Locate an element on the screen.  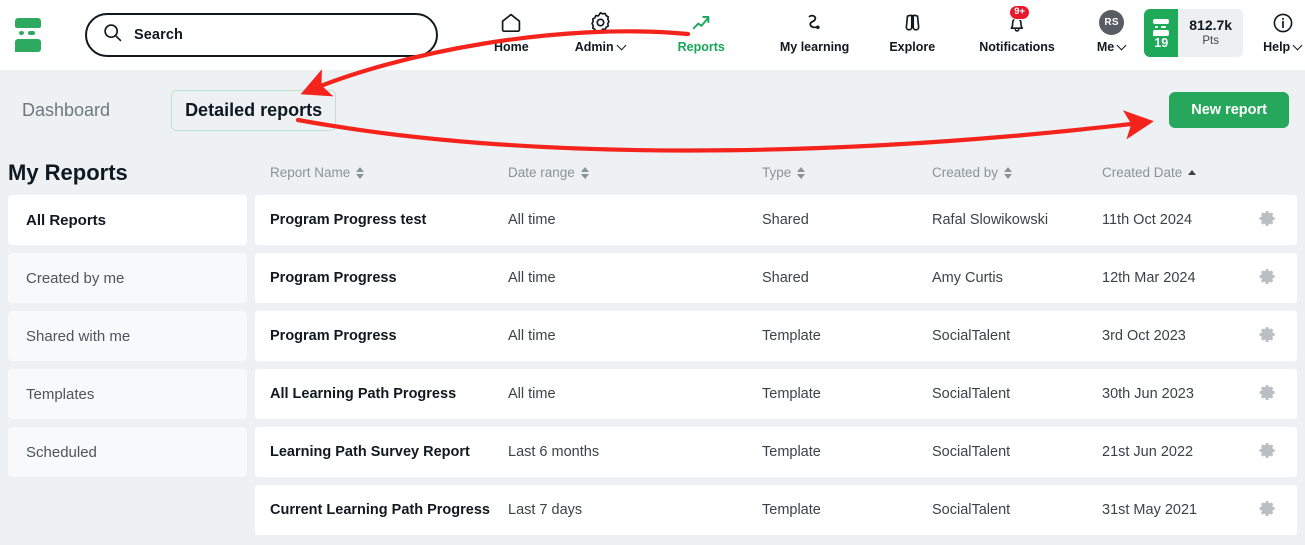
points-level-value: 19 is located at coordinates (1161, 42).